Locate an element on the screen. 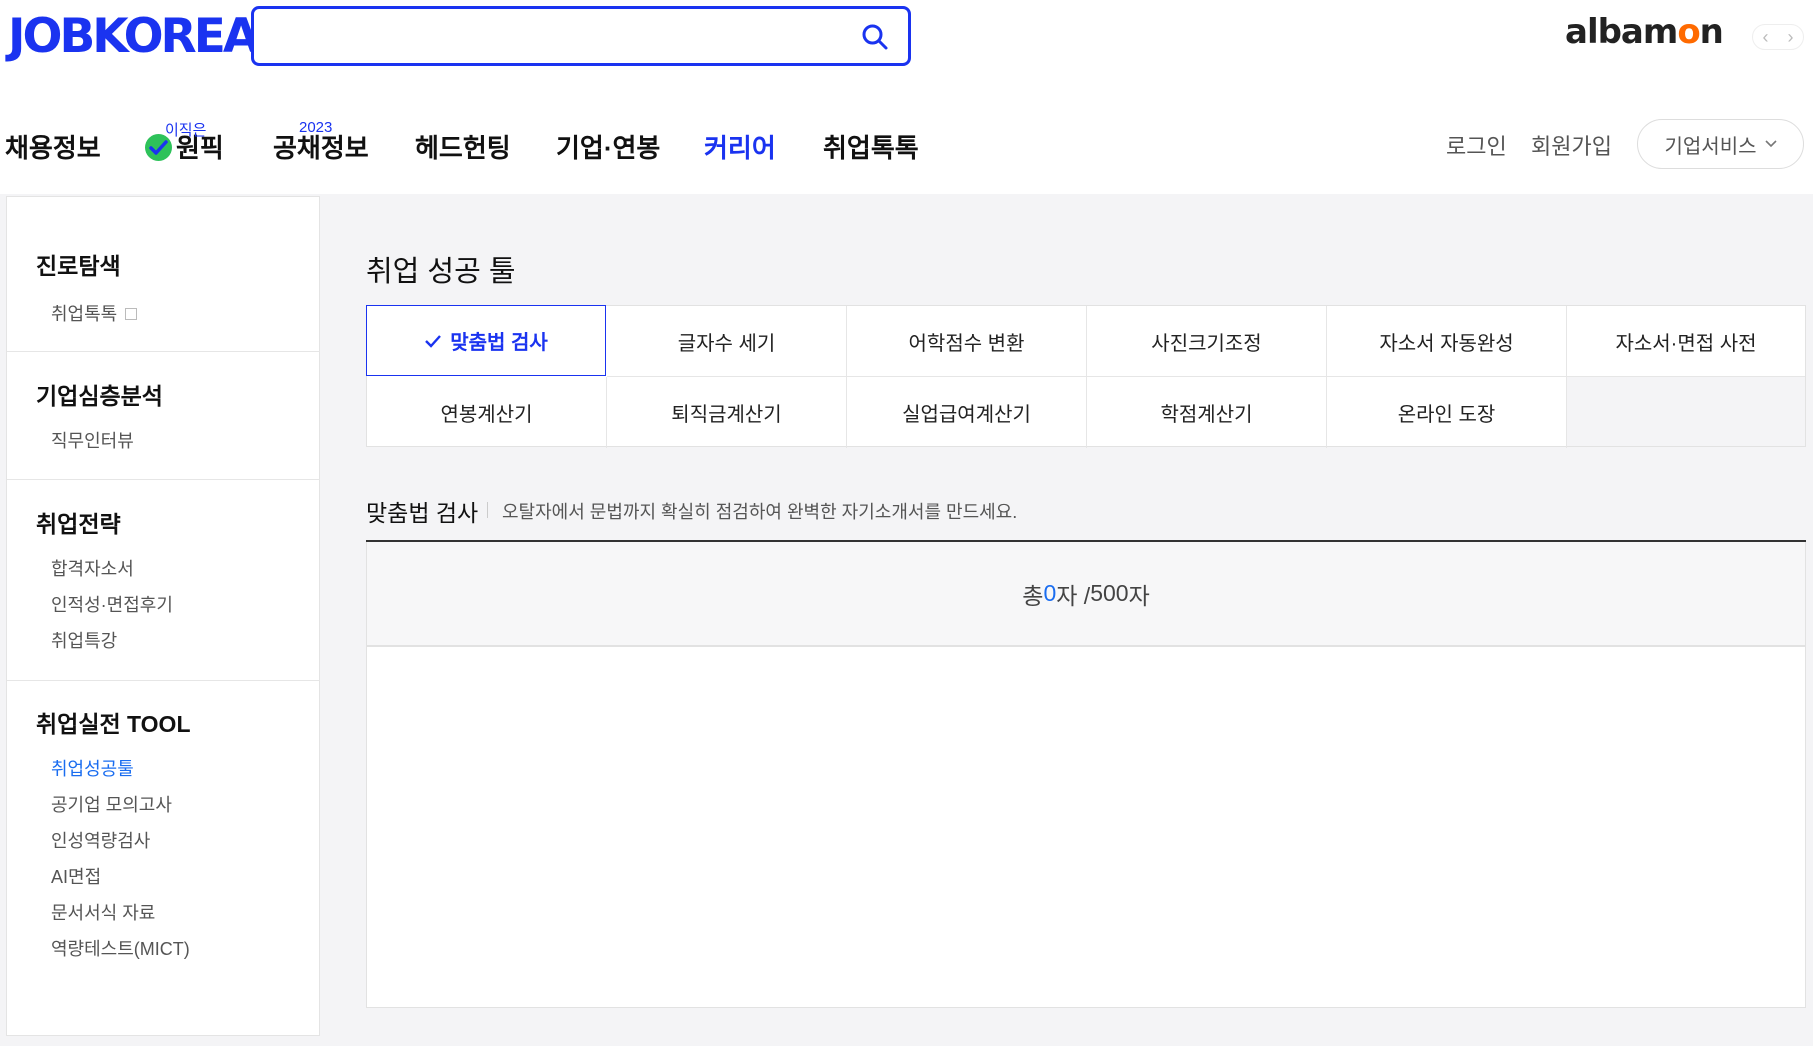  tab-online-stamp: 온라인 도장 is located at coordinates (1447, 412).